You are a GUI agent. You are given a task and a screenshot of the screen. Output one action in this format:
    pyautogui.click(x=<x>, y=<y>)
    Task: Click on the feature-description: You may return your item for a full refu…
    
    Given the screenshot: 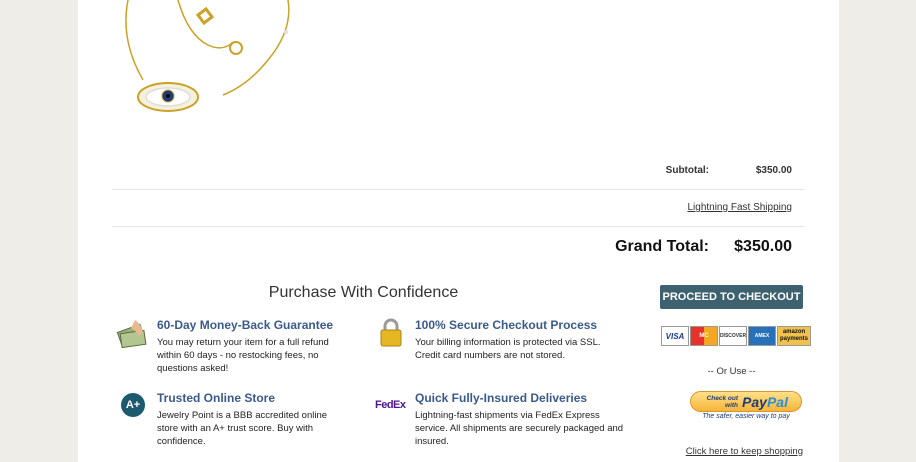 What is the action you would take?
    pyautogui.click(x=243, y=355)
    